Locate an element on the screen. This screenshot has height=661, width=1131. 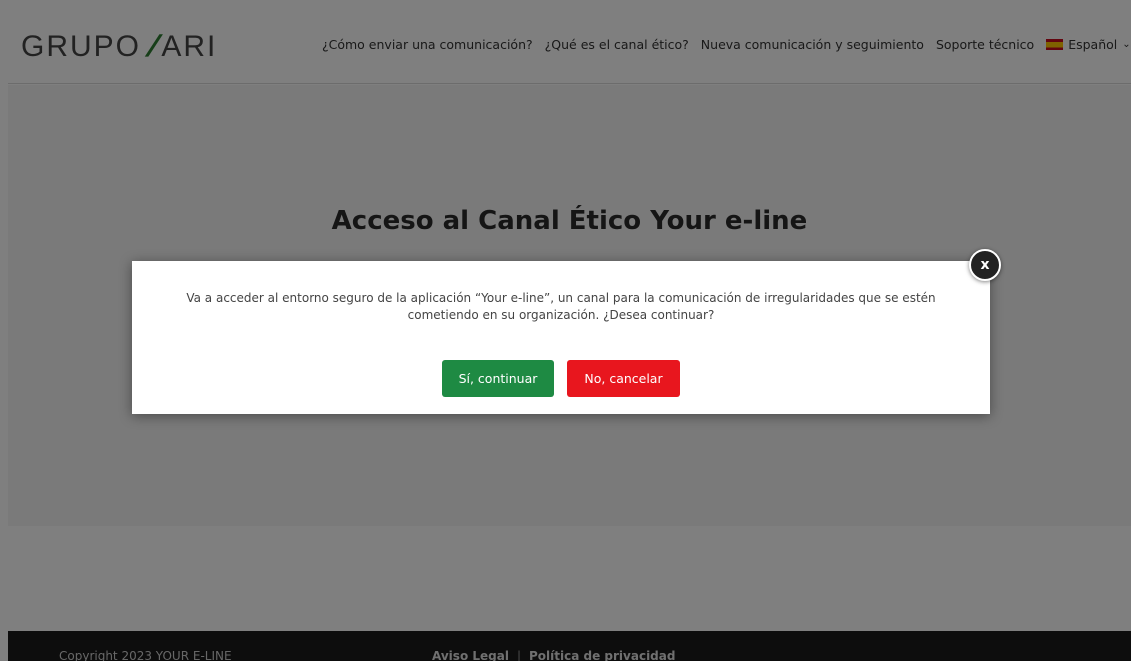
dialog-actions: Sí, continuar No, cancelar is located at coordinates (561, 378).